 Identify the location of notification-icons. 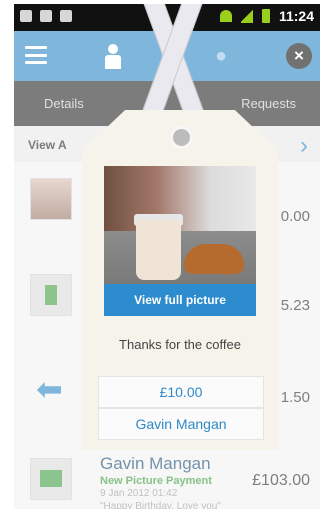
(46, 16).